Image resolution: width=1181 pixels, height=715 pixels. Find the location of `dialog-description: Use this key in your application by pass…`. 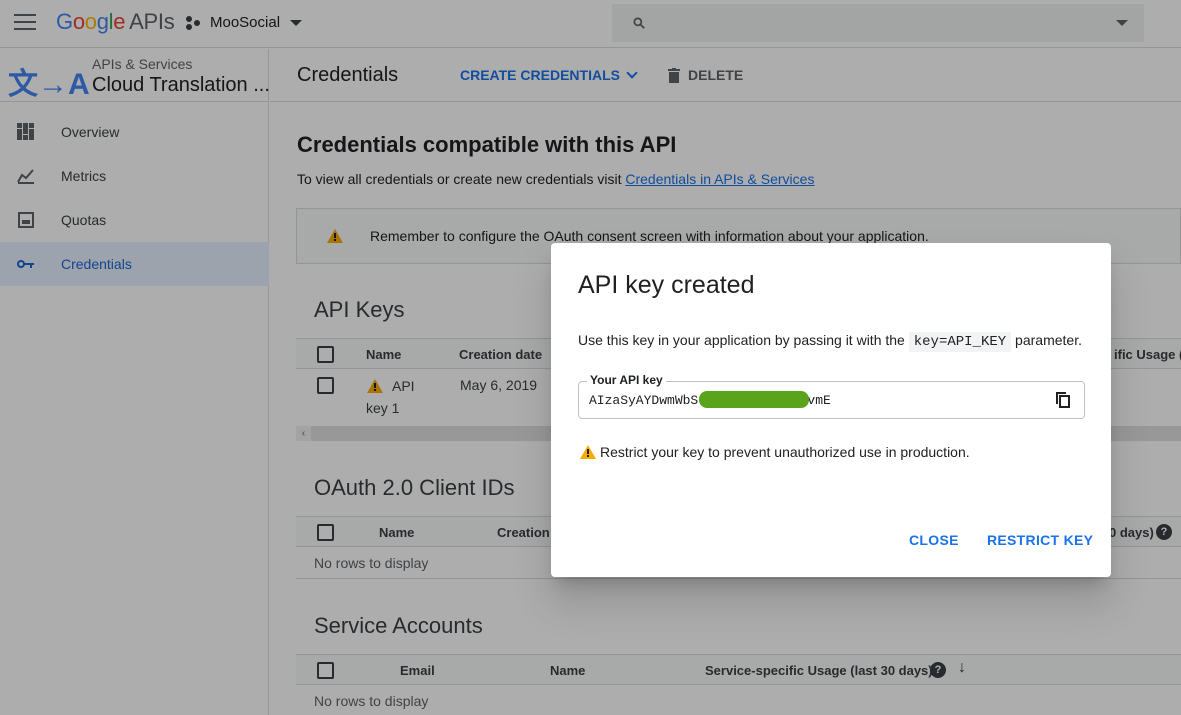

dialog-description: Use this key in your application by pass… is located at coordinates (830, 342).